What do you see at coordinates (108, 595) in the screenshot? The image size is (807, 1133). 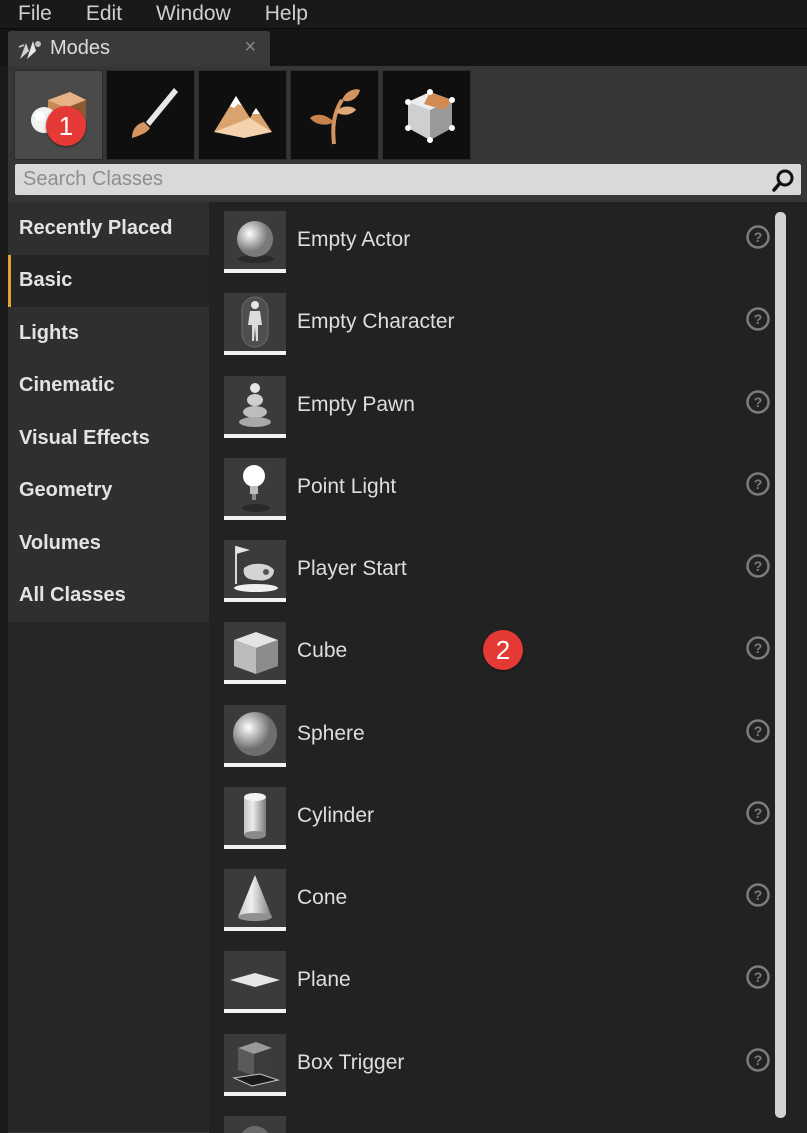 I see `category-all-classes: All Classes` at bounding box center [108, 595].